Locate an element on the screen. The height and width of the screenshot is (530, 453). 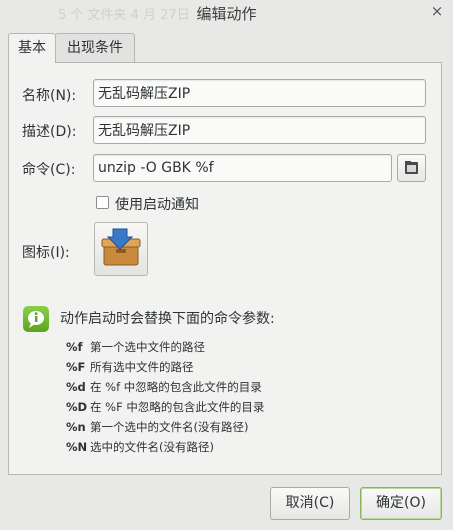
name-field is located at coordinates (259, 93).